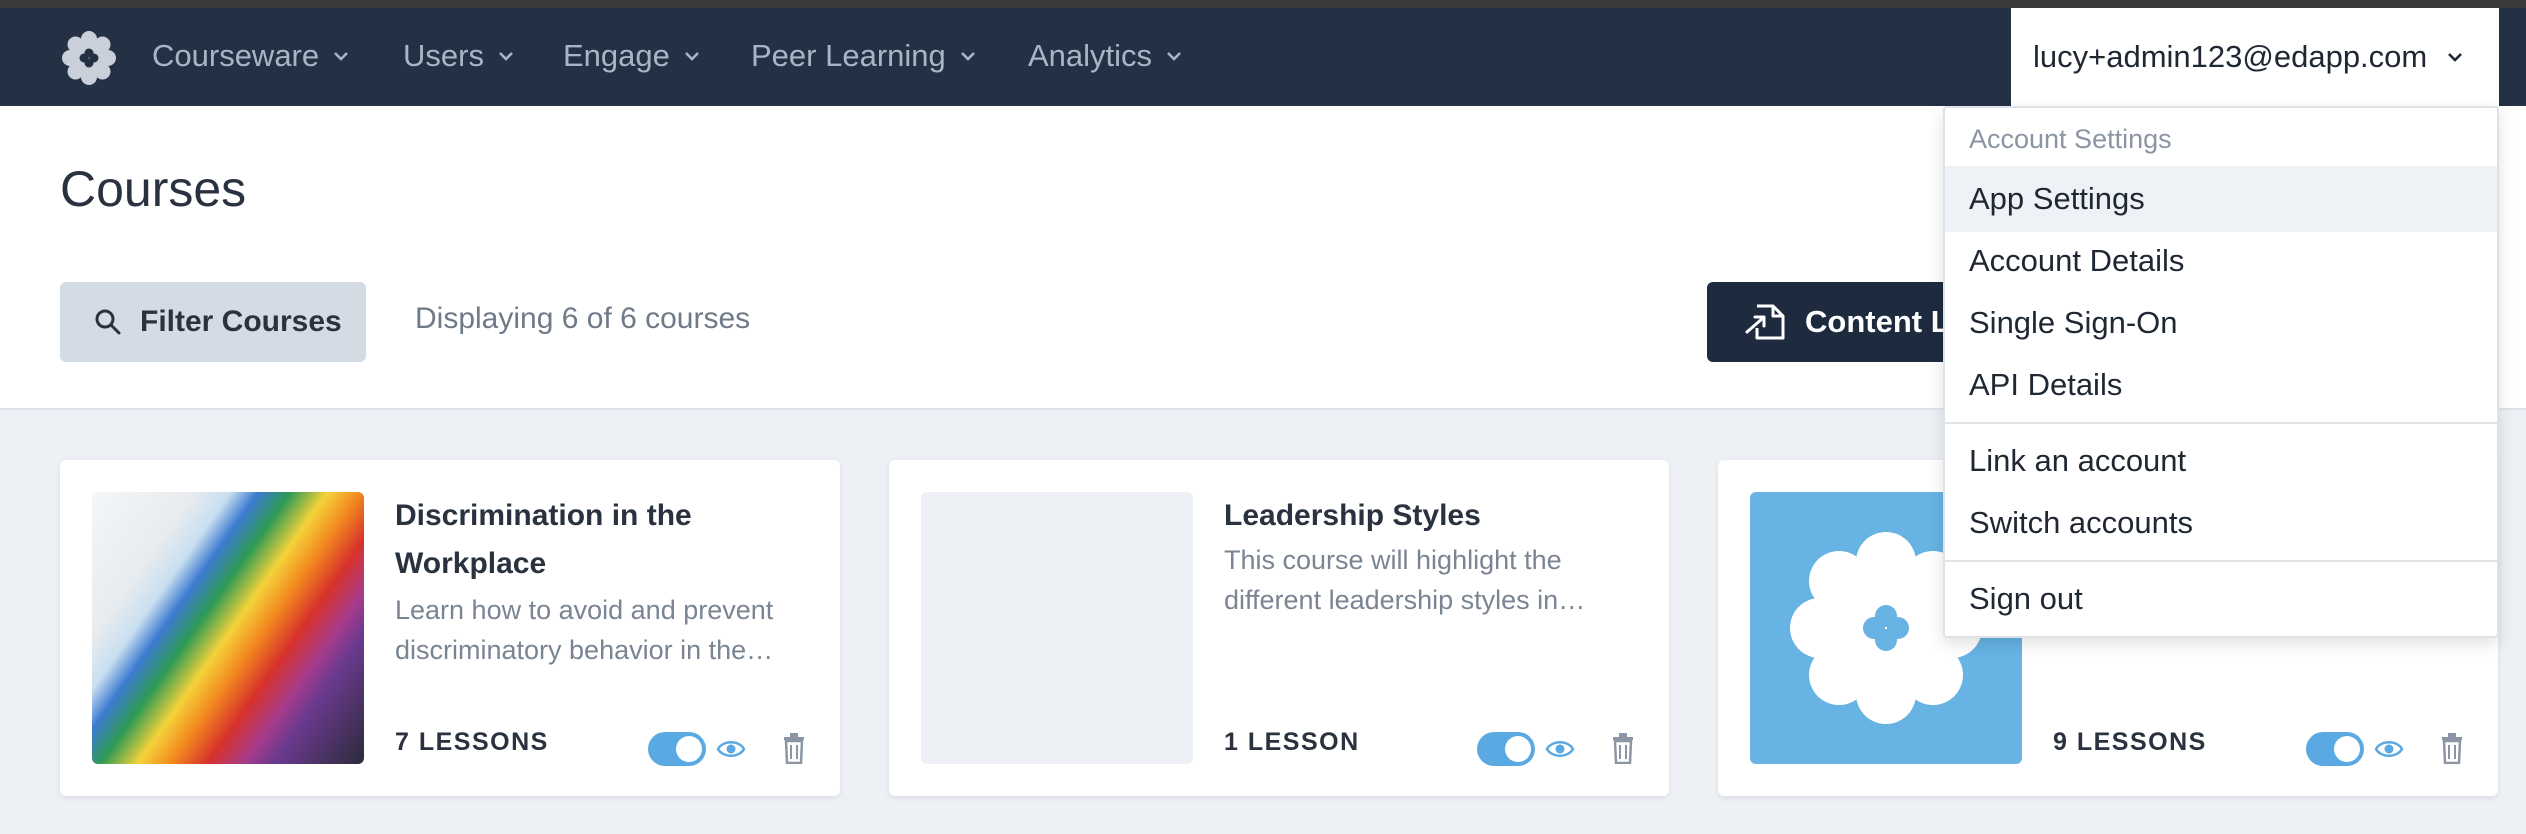 The height and width of the screenshot is (834, 2526). I want to click on window-top-strip, so click(1263, 4).